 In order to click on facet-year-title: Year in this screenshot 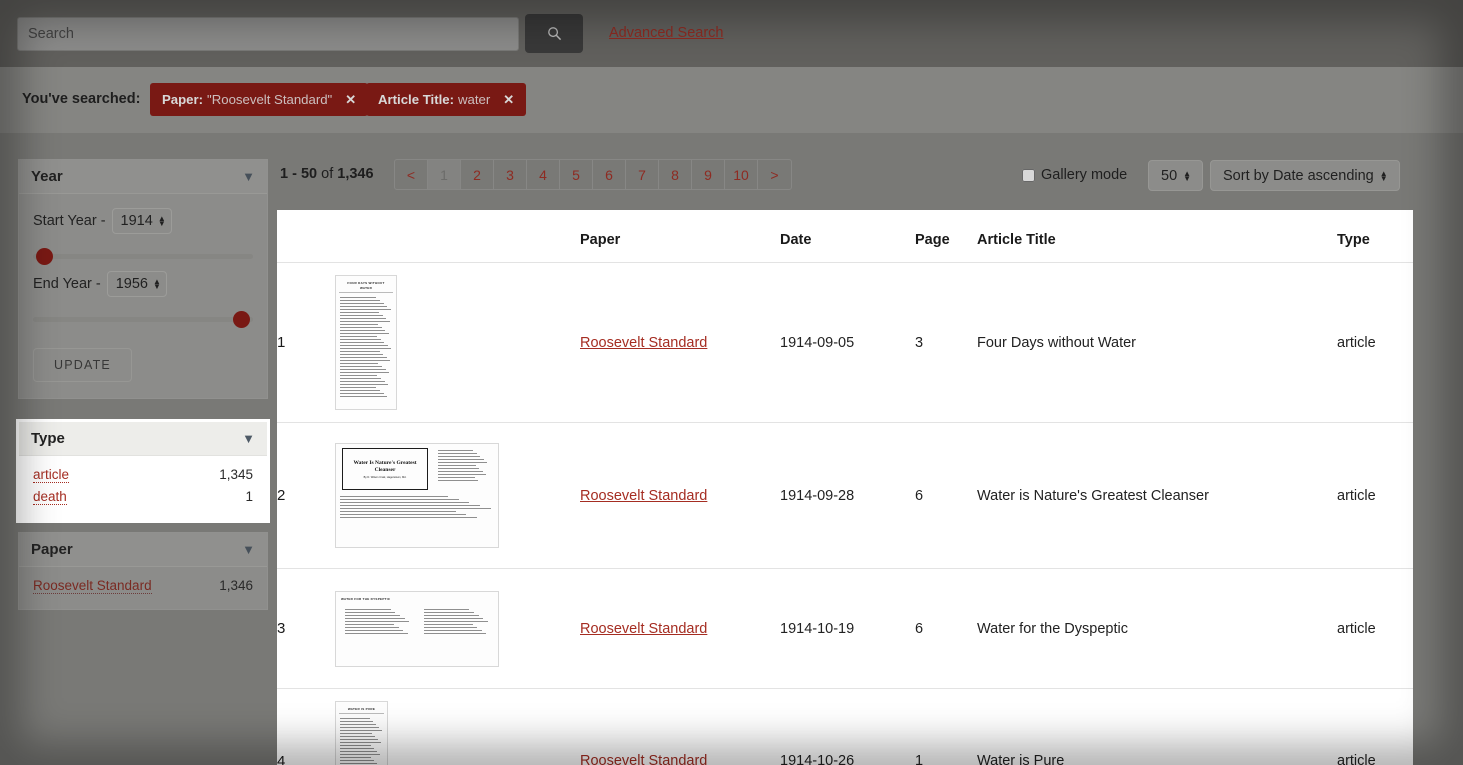, I will do `click(47, 176)`.